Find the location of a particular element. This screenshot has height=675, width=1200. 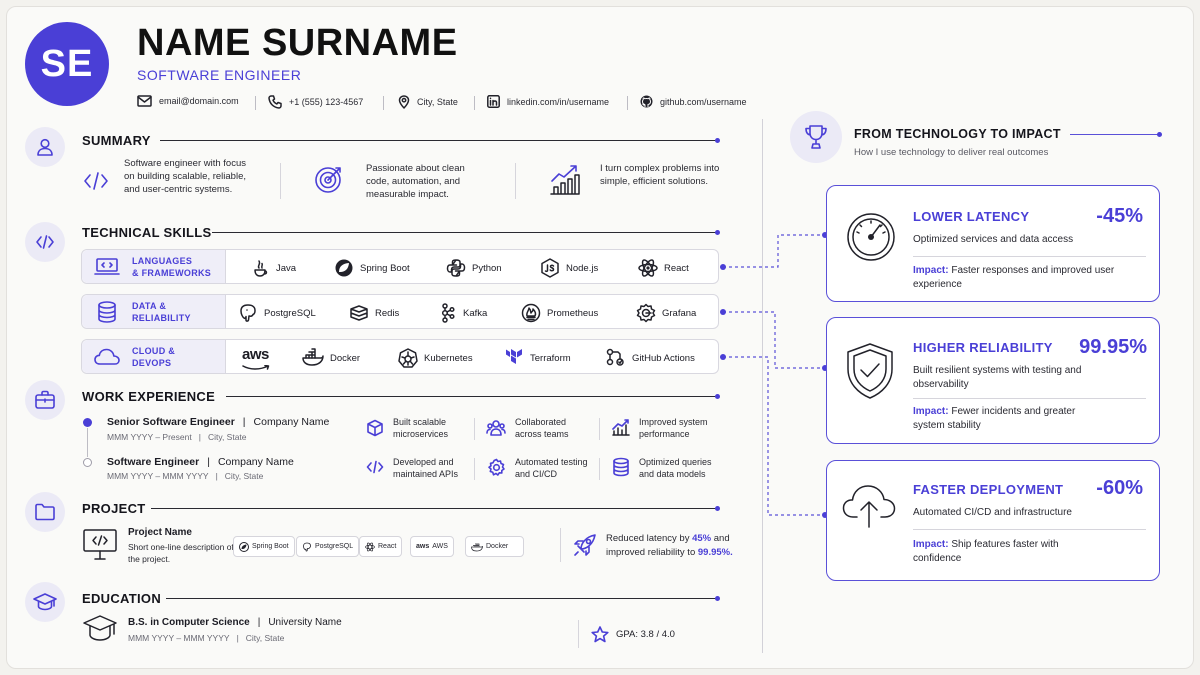

skill-aws: aws is located at coordinates (255, 358).